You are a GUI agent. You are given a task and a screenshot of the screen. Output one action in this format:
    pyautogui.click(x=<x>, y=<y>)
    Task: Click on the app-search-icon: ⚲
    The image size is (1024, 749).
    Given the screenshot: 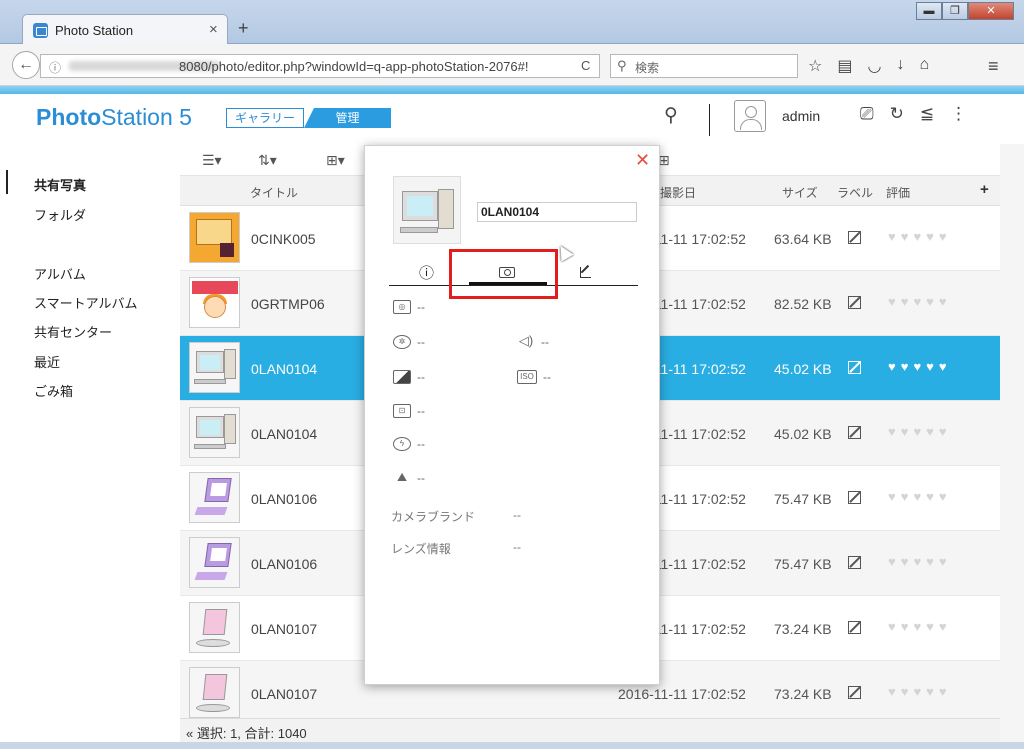 What is the action you would take?
    pyautogui.click(x=671, y=115)
    